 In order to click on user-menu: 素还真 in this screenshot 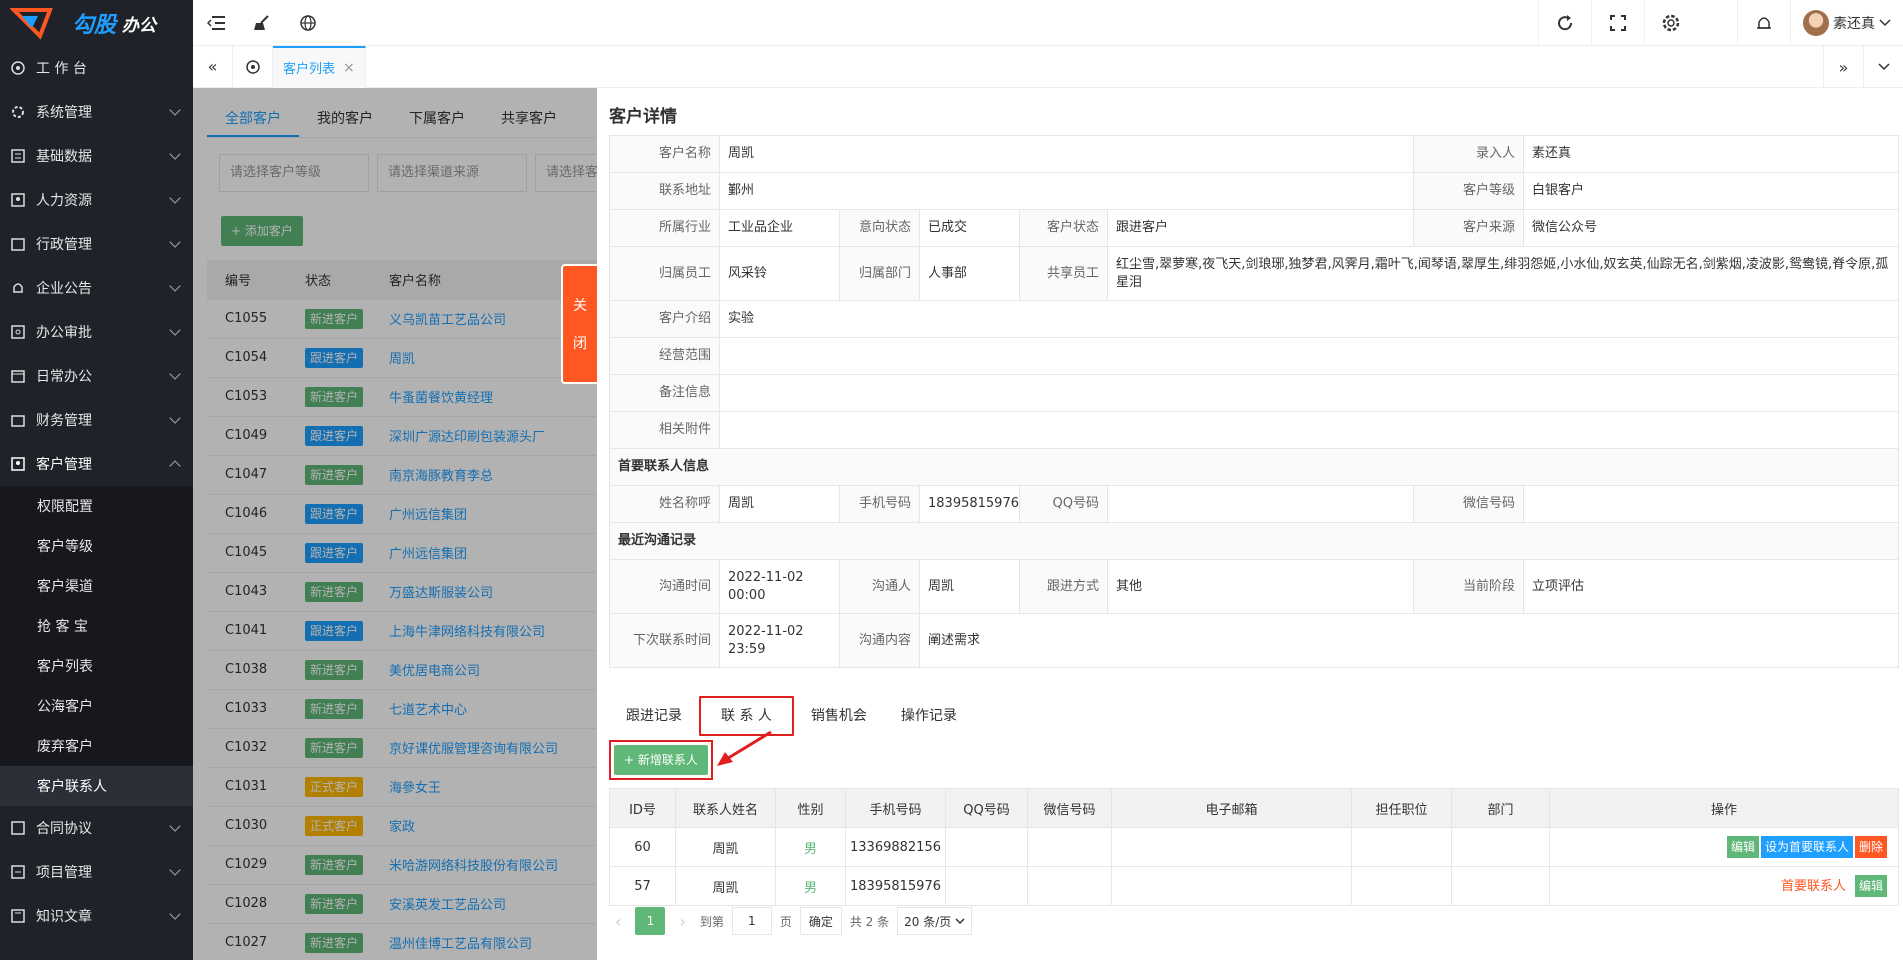, I will do `click(1846, 23)`.